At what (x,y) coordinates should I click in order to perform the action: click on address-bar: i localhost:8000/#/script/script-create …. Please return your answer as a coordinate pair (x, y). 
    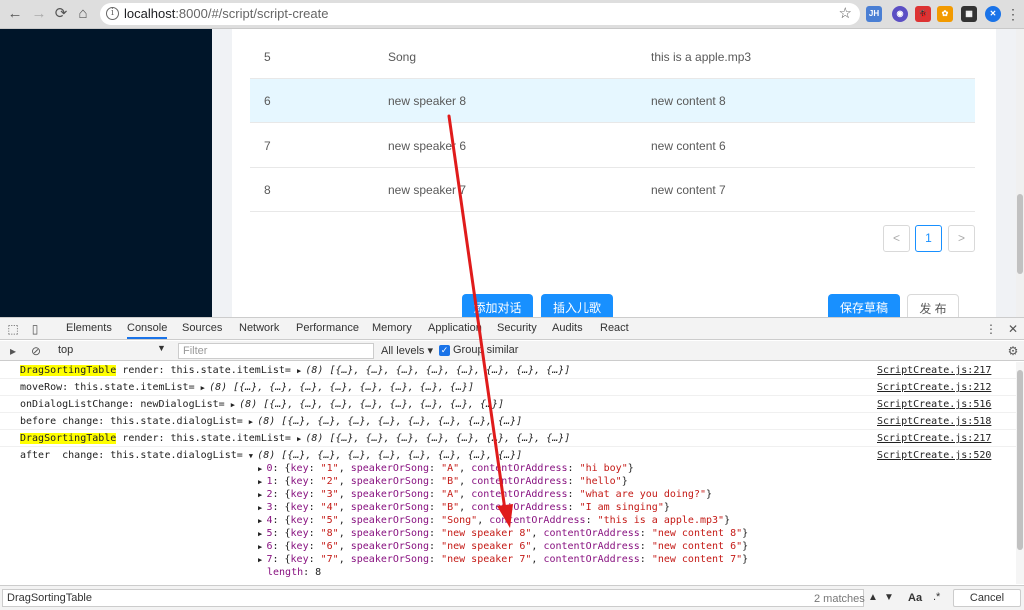
    Looking at the image, I should click on (480, 14).